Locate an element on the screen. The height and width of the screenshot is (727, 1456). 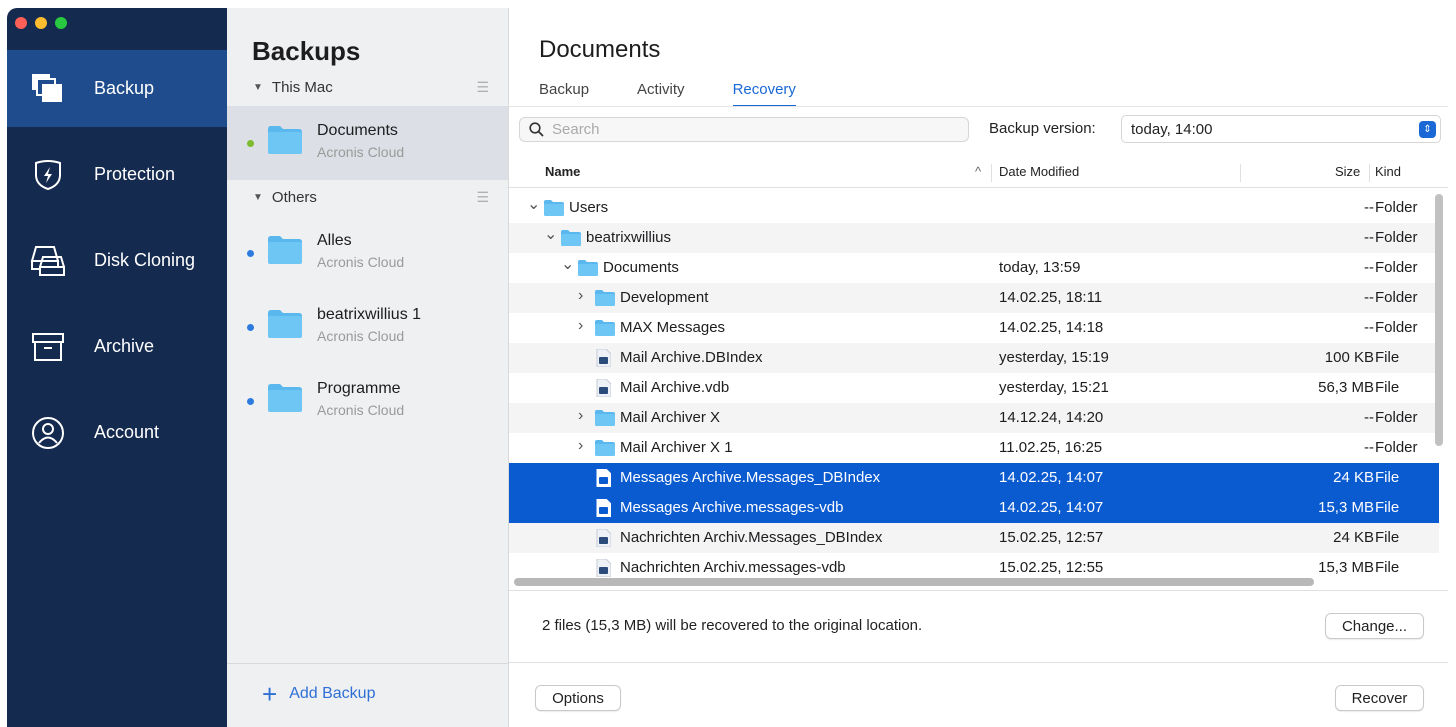
table-row: ⌄ beatrixwillius -- Folder is located at coordinates (974, 238).